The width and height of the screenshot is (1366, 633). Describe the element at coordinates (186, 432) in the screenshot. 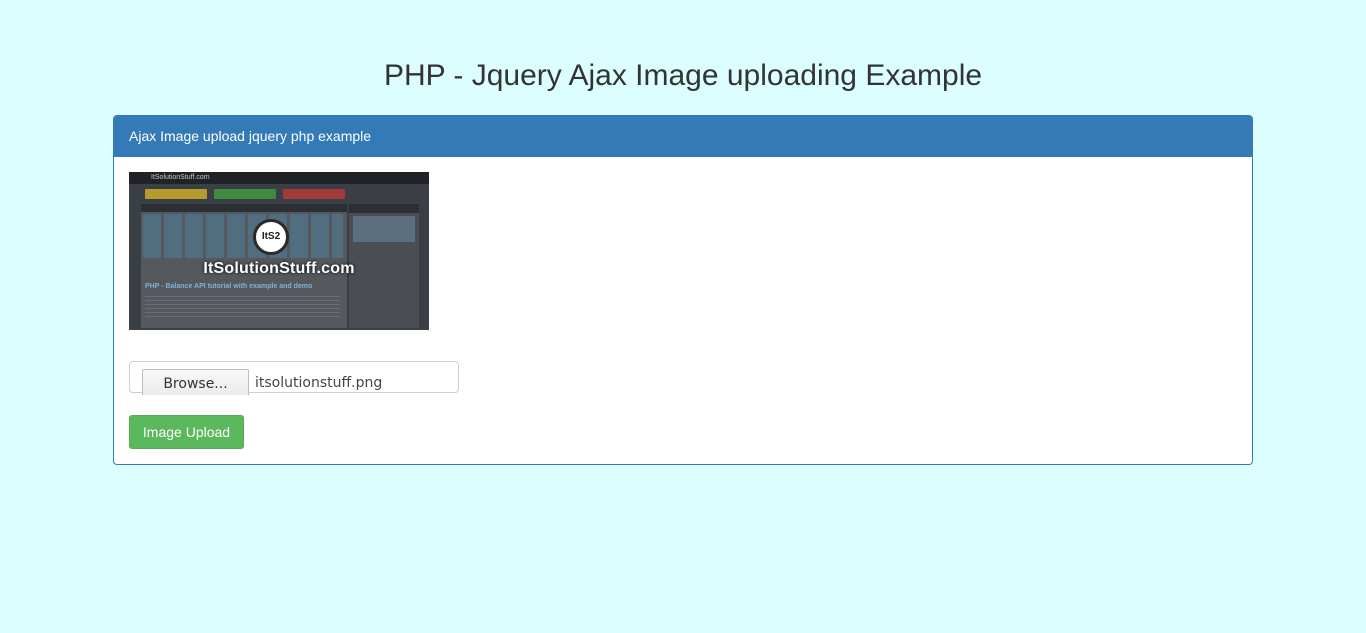

I see `image-upload-button: Image Upload` at that location.